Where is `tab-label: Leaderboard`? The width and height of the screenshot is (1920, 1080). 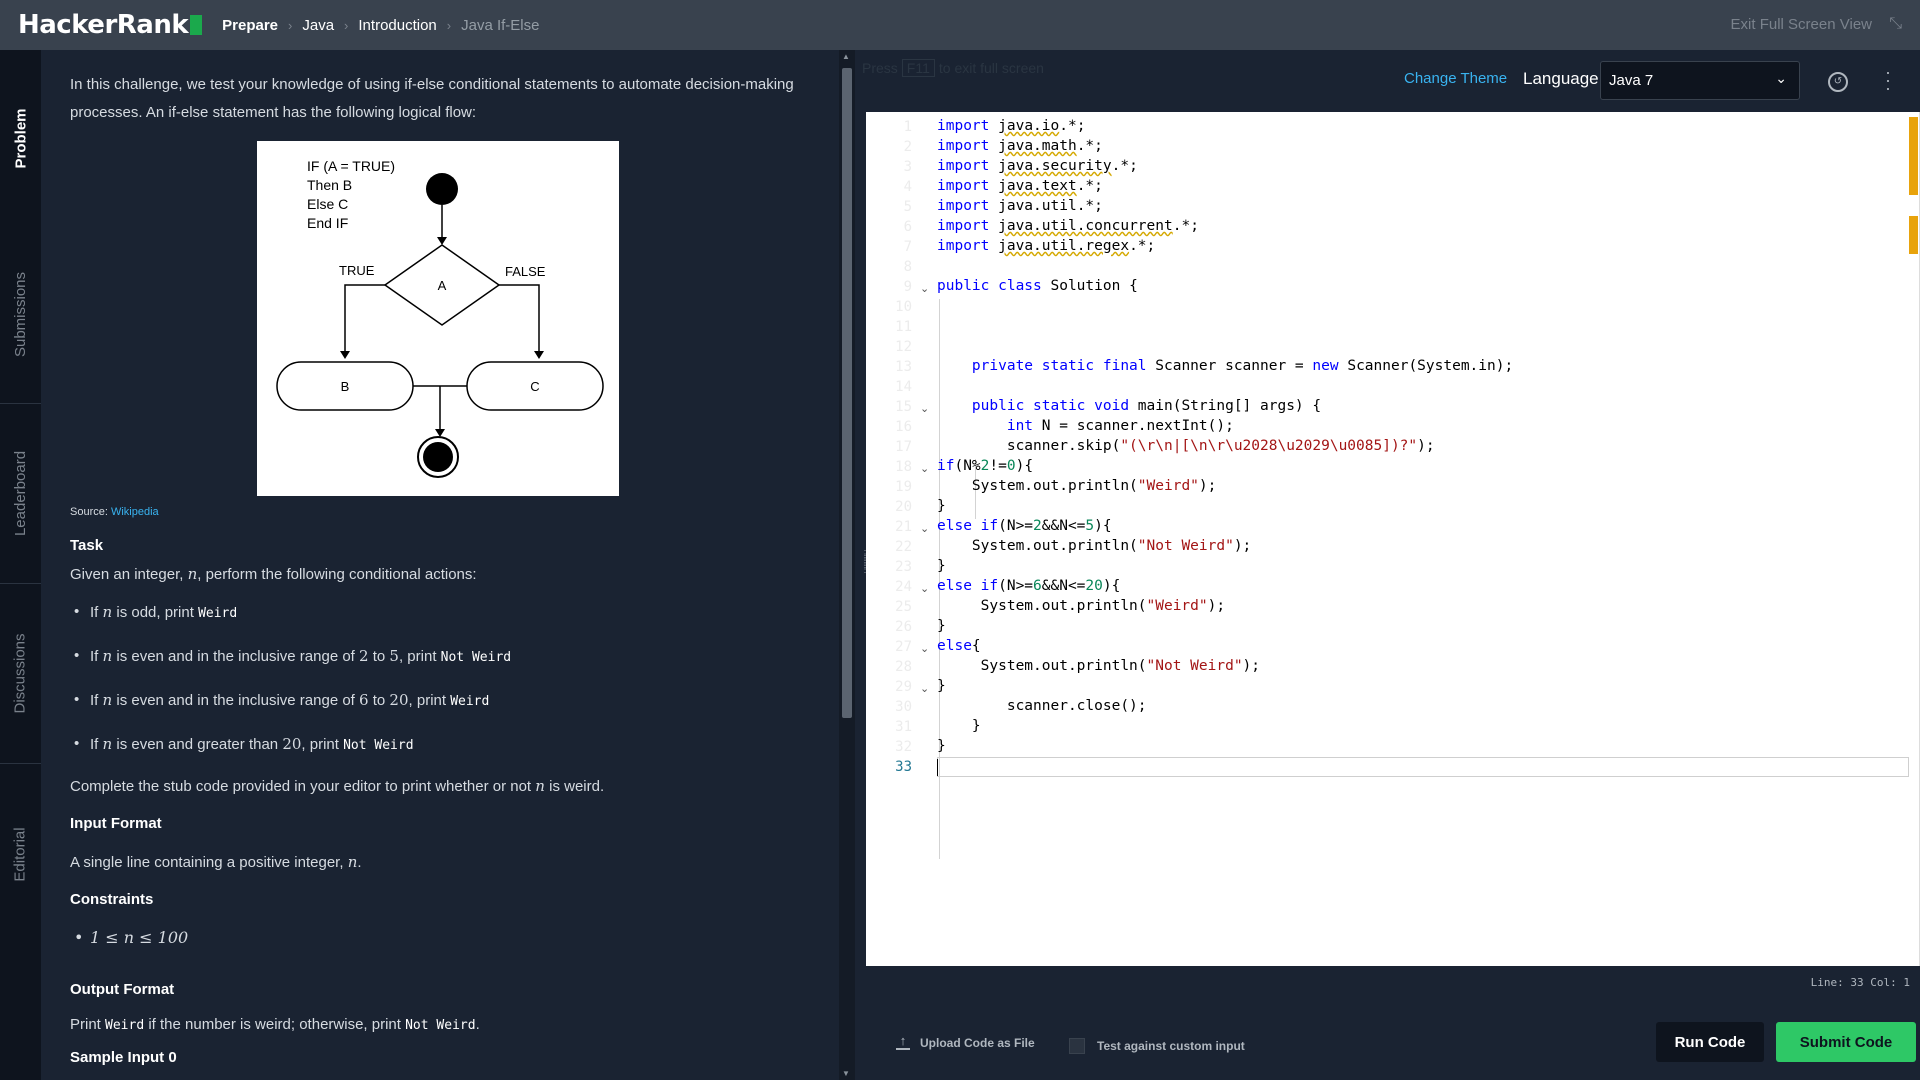 tab-label: Leaderboard is located at coordinates (21, 493).